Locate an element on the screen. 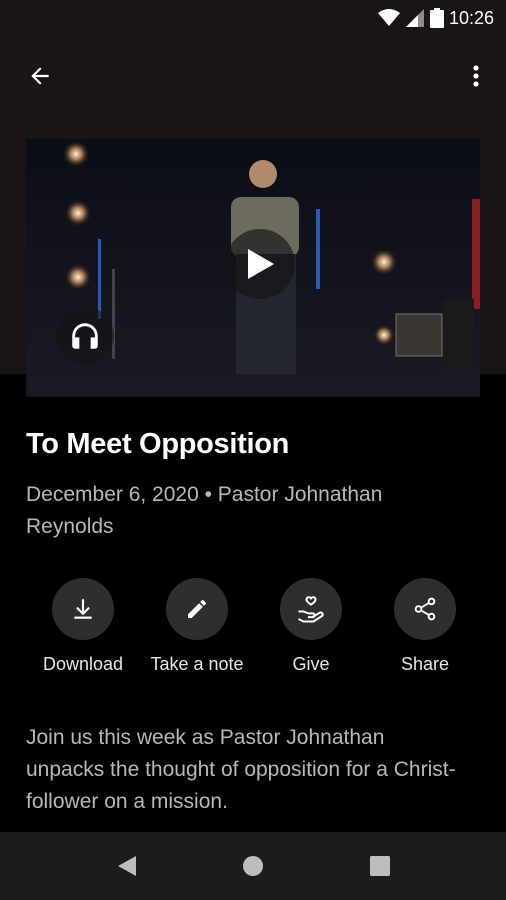 The height and width of the screenshot is (900, 506). download-circle is located at coordinates (83, 609).